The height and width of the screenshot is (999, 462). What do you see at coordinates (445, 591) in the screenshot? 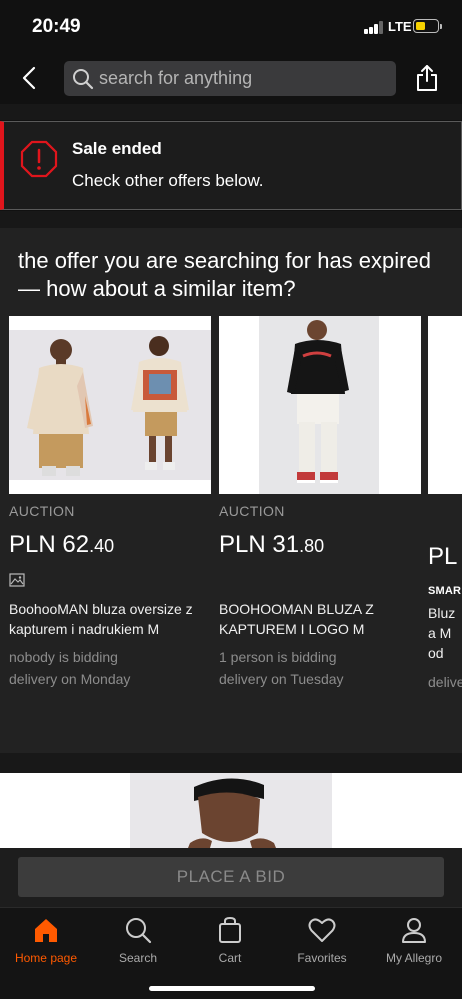
I see `smart-badge: SMAR` at bounding box center [445, 591].